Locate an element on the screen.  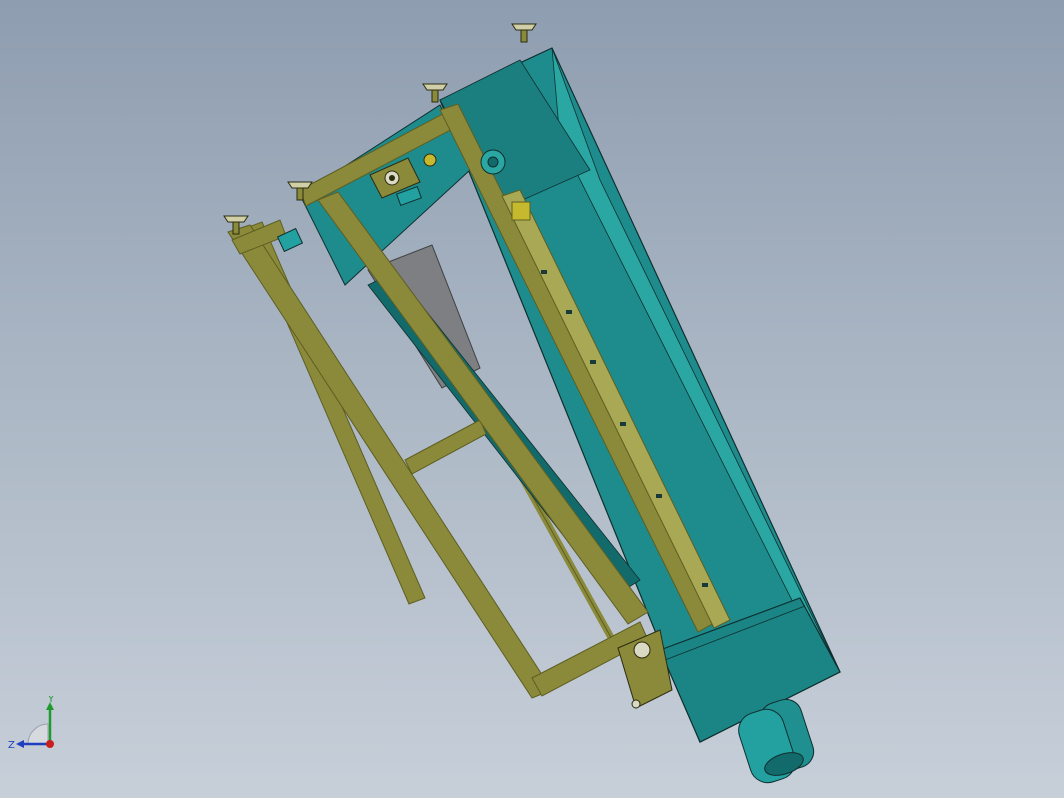
pulley is located at coordinates (493, 162).